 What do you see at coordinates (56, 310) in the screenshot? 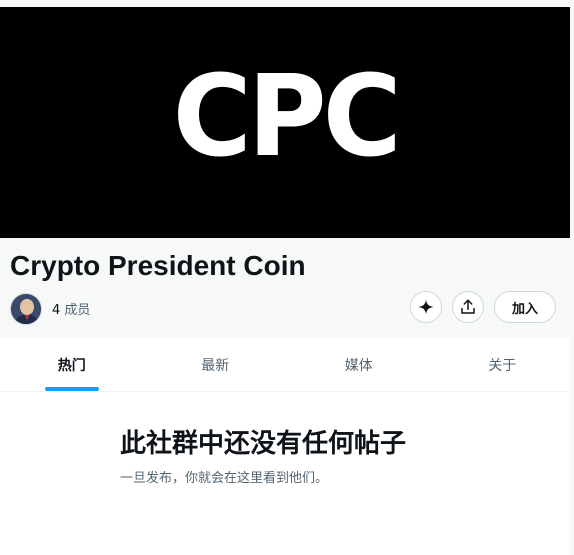
I see `member-count-number: 4` at bounding box center [56, 310].